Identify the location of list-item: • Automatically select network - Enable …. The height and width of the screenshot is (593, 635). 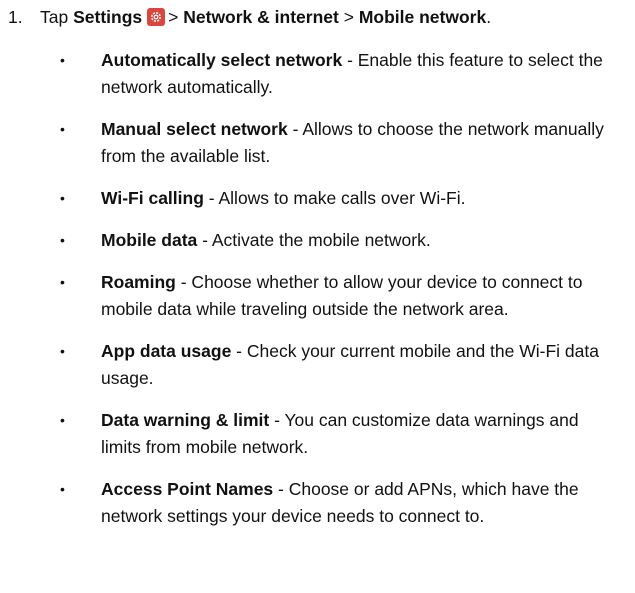
(317, 74).